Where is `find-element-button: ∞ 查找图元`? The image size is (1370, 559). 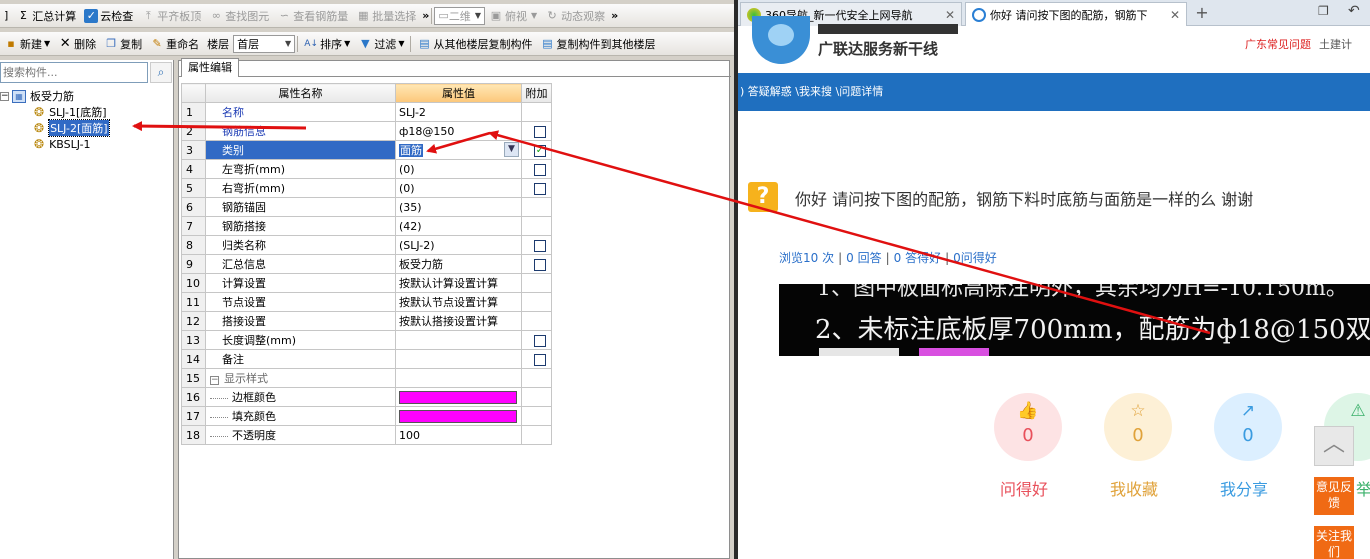 find-element-button: ∞ 查找图元 is located at coordinates (239, 16).